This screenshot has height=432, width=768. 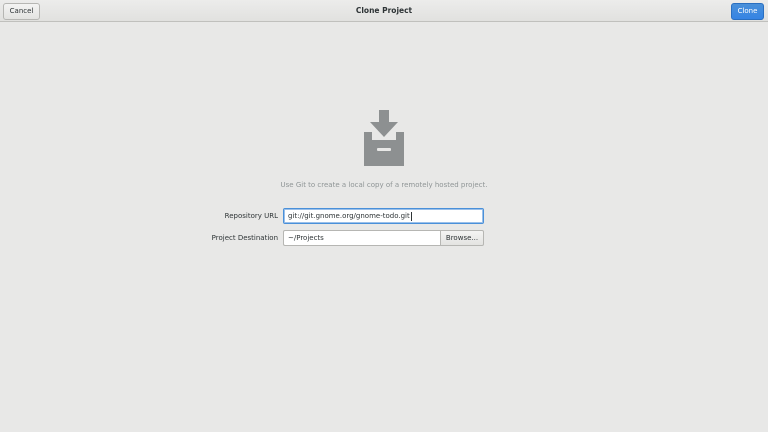 I want to click on dialog-title: Clone Project, so click(x=384, y=10).